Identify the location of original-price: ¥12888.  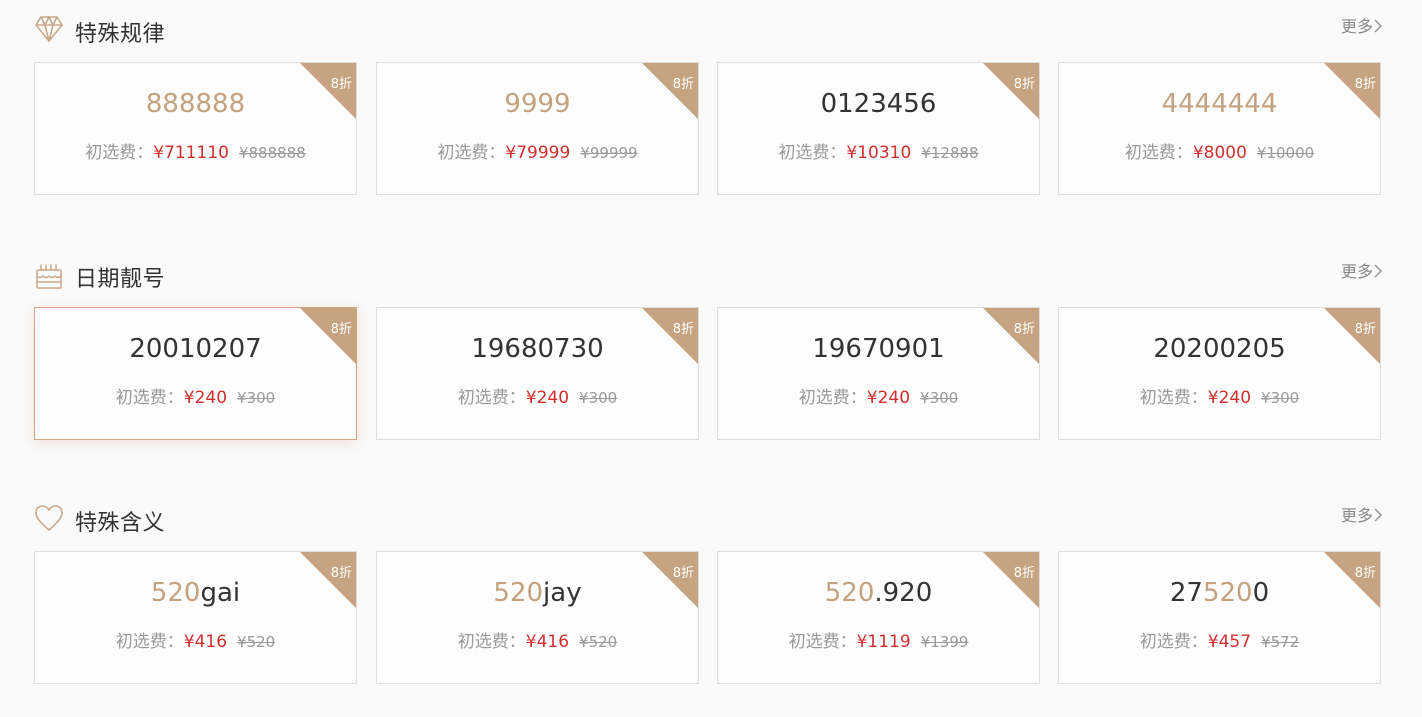
(950, 153).